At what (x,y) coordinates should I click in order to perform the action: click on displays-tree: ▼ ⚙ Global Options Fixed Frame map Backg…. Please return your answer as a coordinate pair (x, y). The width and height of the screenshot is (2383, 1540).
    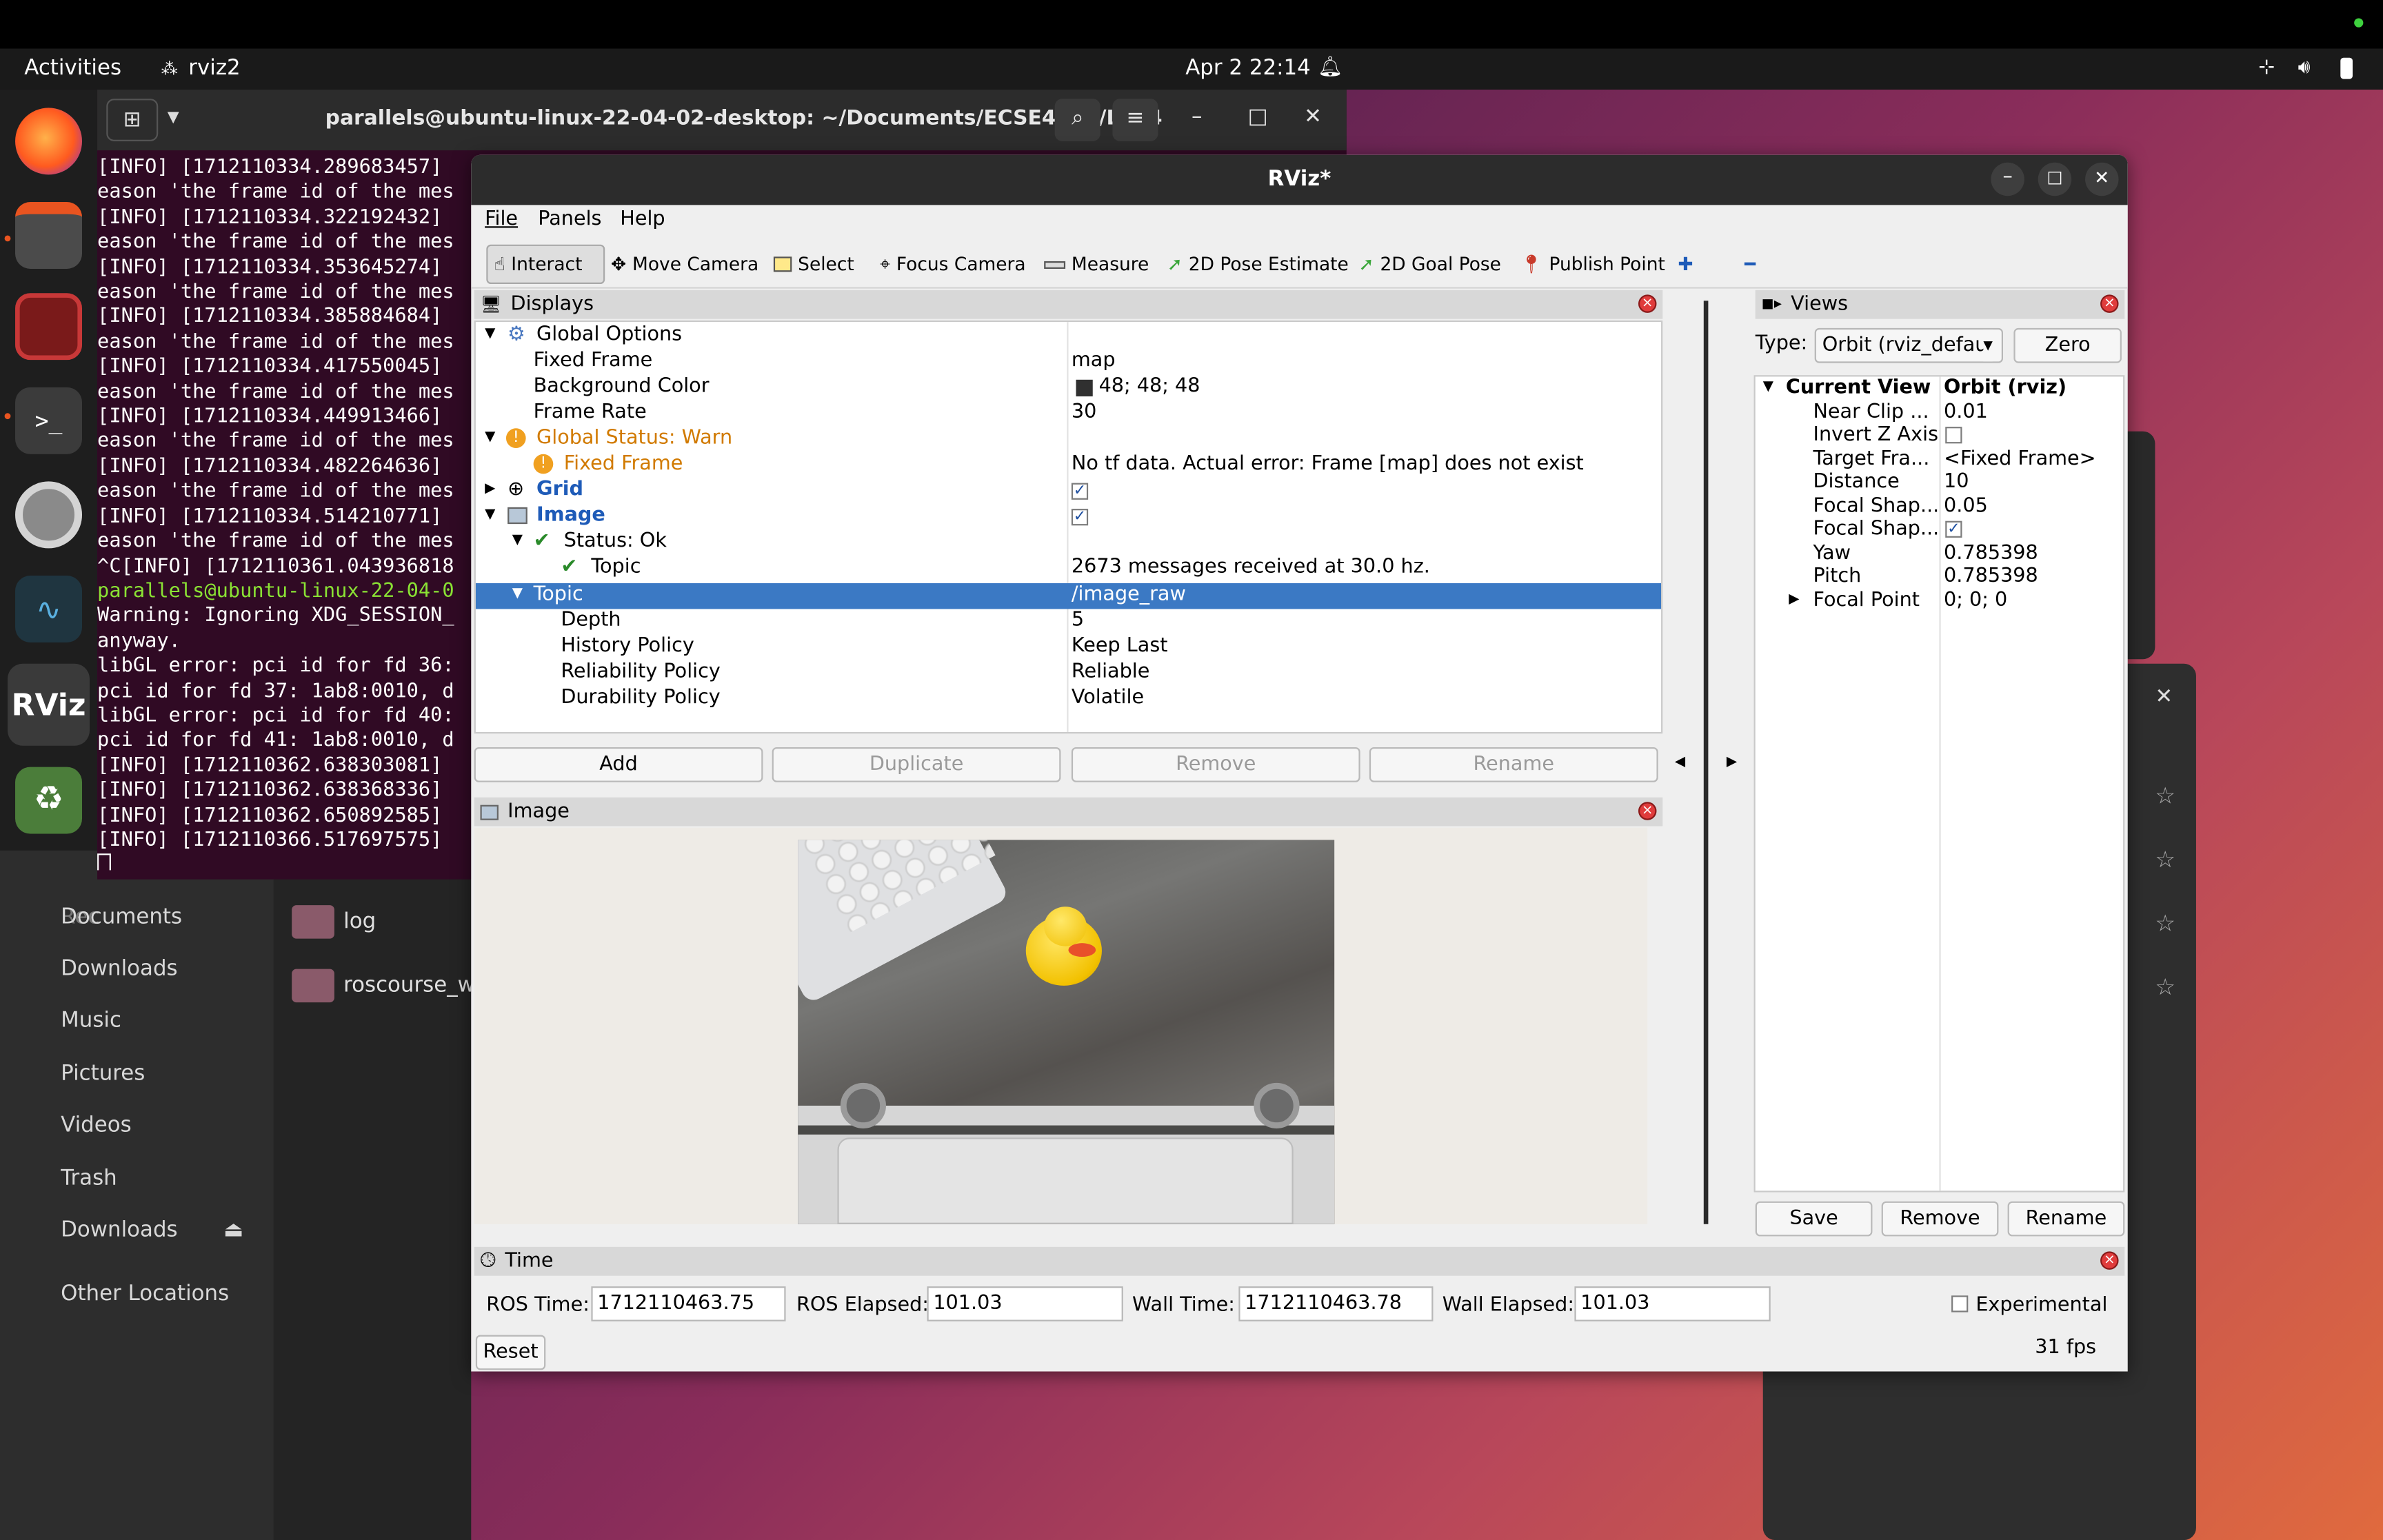
    Looking at the image, I should click on (1068, 527).